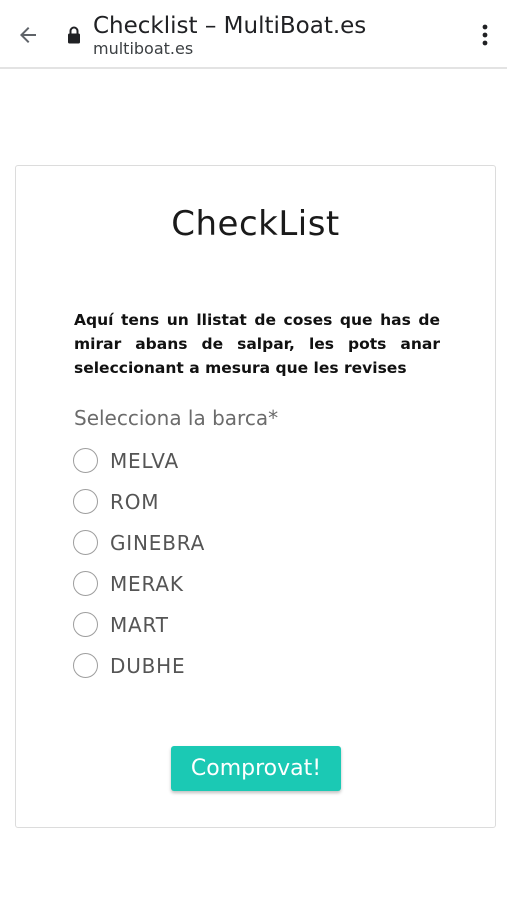 This screenshot has height=900, width=507. What do you see at coordinates (263, 665) in the screenshot?
I see `boat-option-dubhe: DUBHE` at bounding box center [263, 665].